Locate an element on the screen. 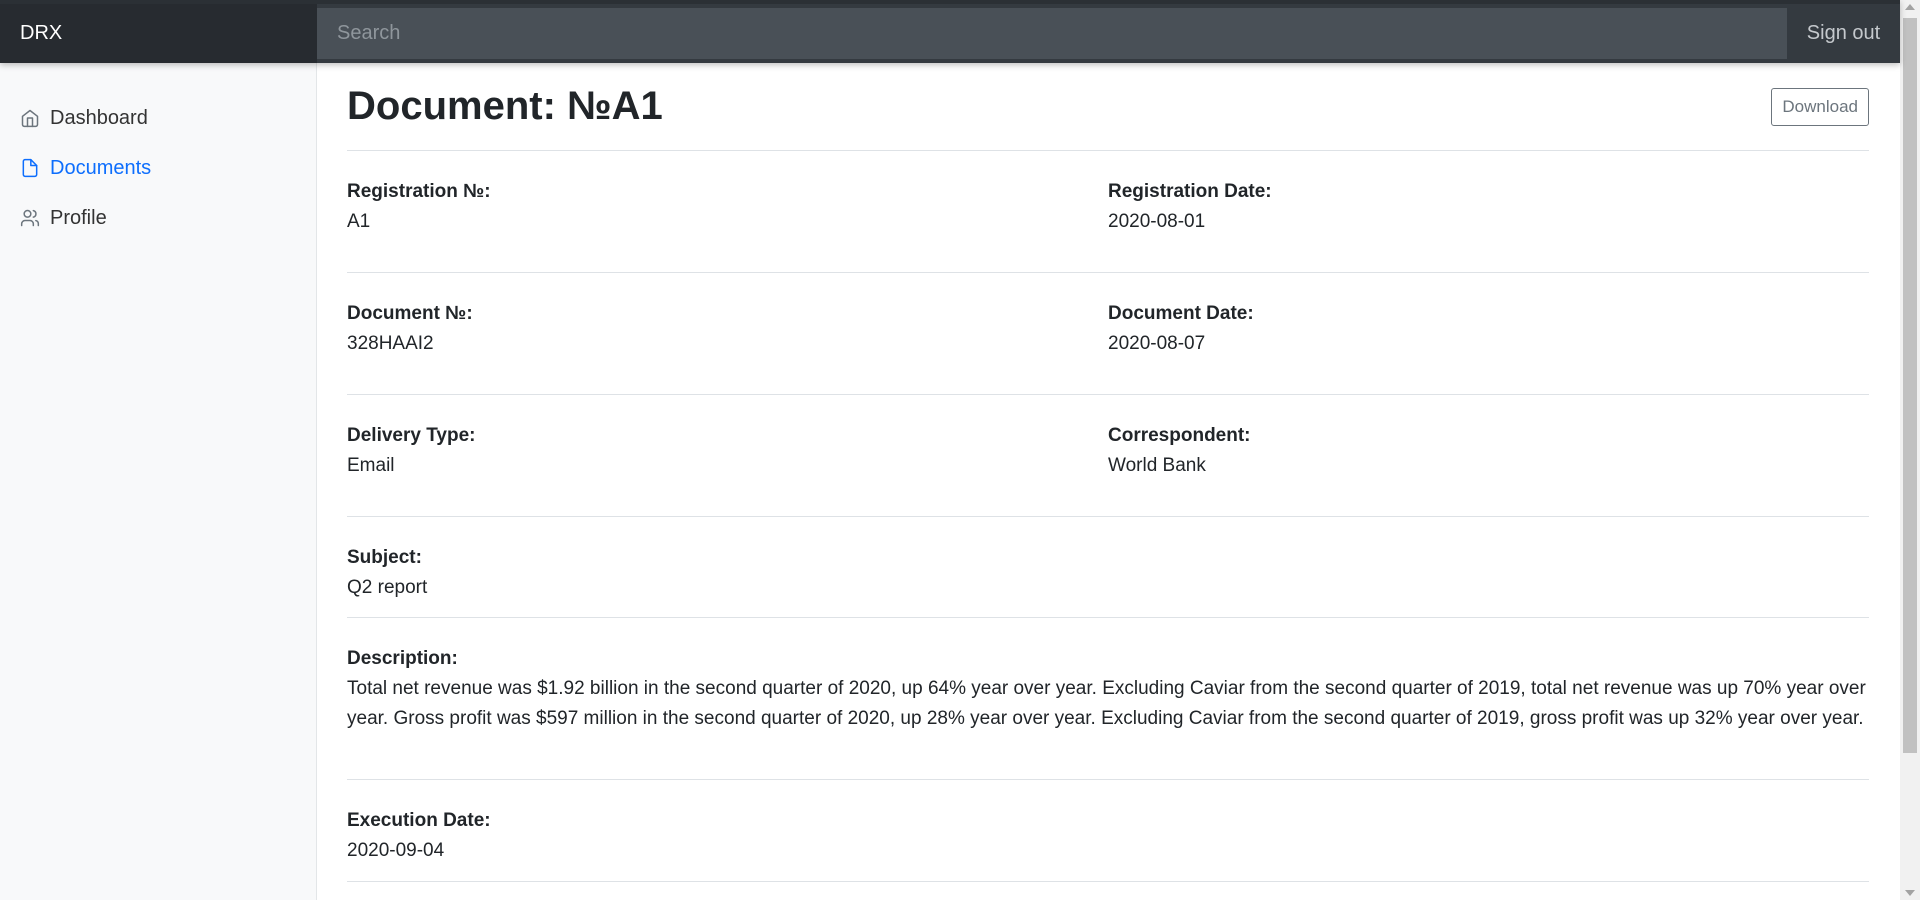 This screenshot has width=1920, height=900. field-row: Subject: Q2 report is located at coordinates (1108, 567).